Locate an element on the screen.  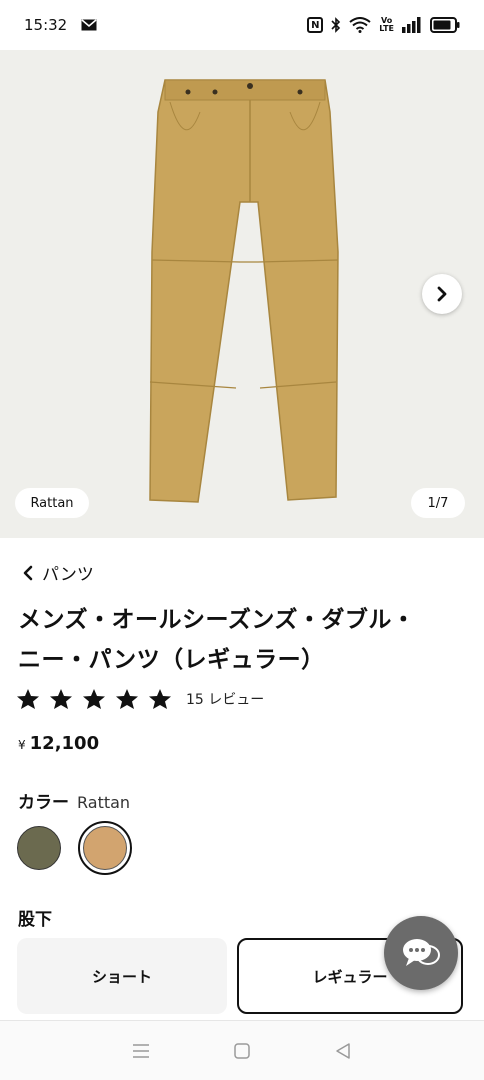
chat-bubbles-icon is located at coordinates (421, 952).